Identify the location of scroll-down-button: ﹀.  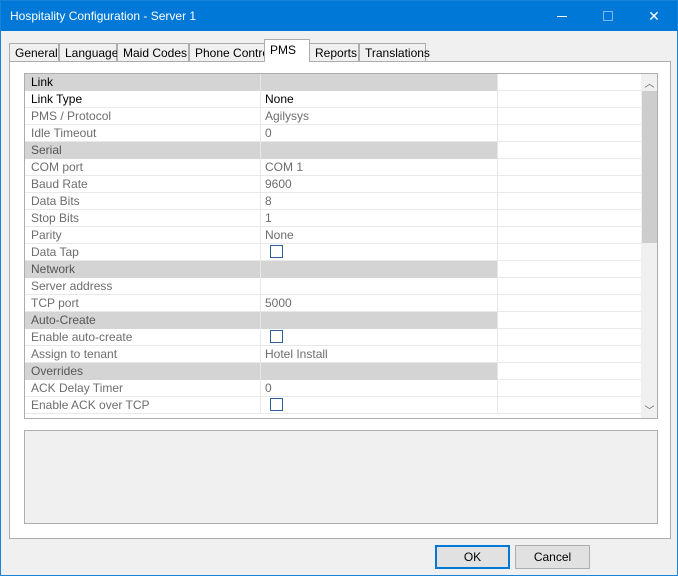
(649, 409).